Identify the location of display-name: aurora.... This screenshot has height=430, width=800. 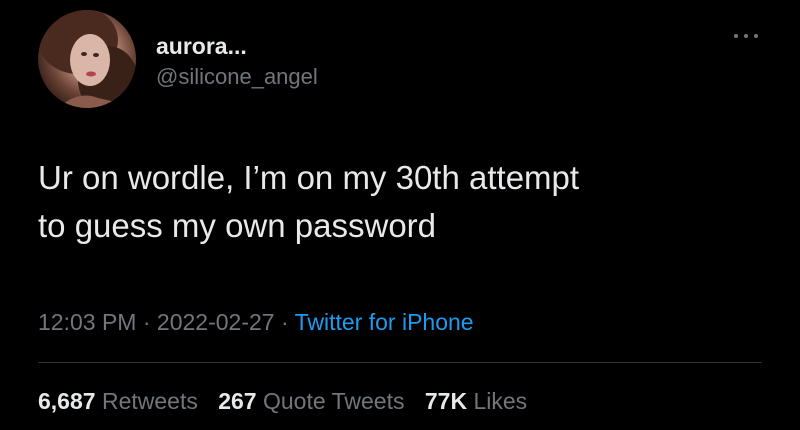
(201, 46).